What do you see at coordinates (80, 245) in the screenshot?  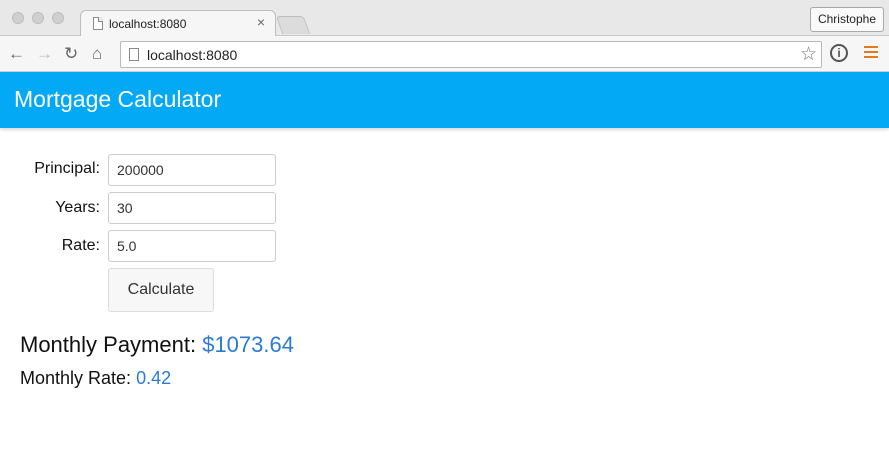 I see `rate-label: Rate:` at bounding box center [80, 245].